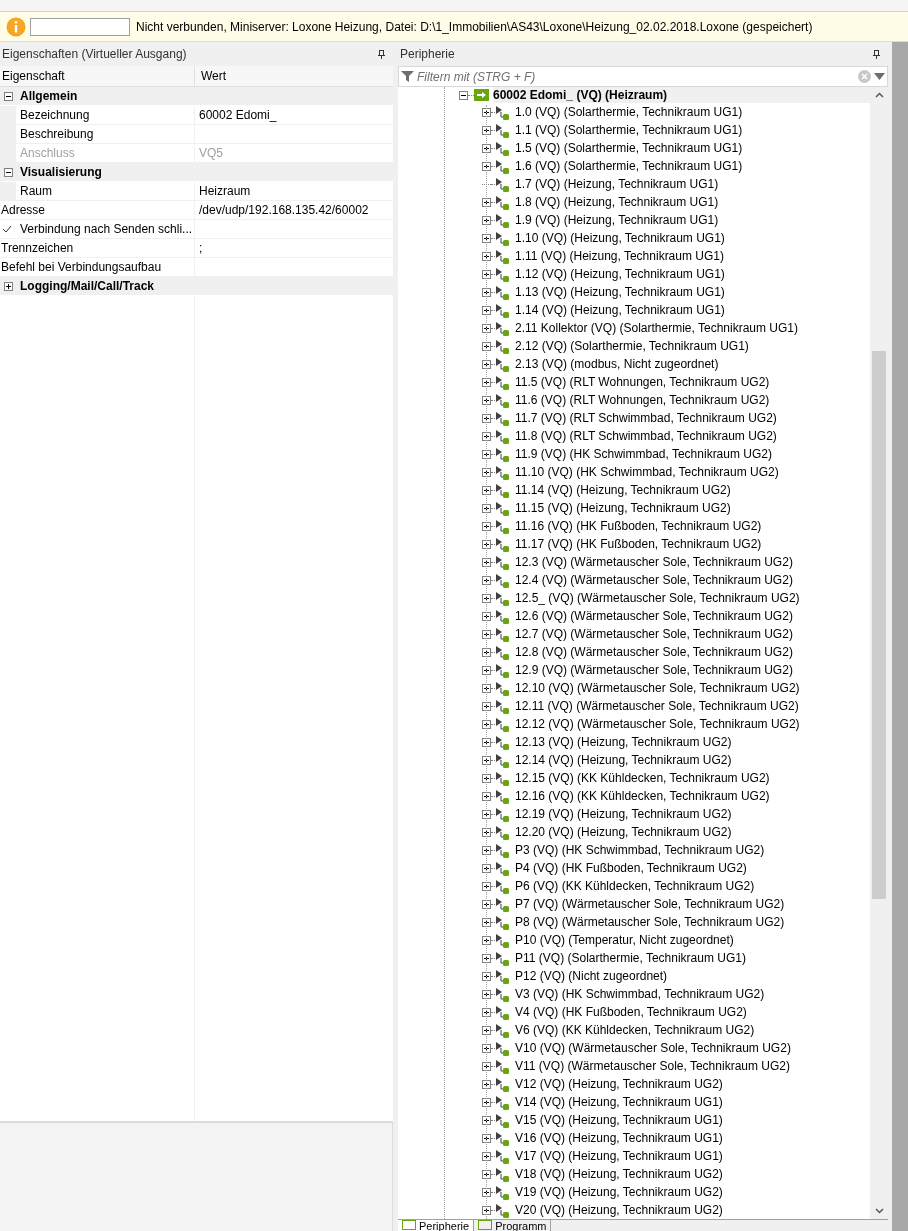  What do you see at coordinates (617, 184) in the screenshot?
I see `tree-item: 1.7 (VQ) (Heizung, Technikraum UG1)` at bounding box center [617, 184].